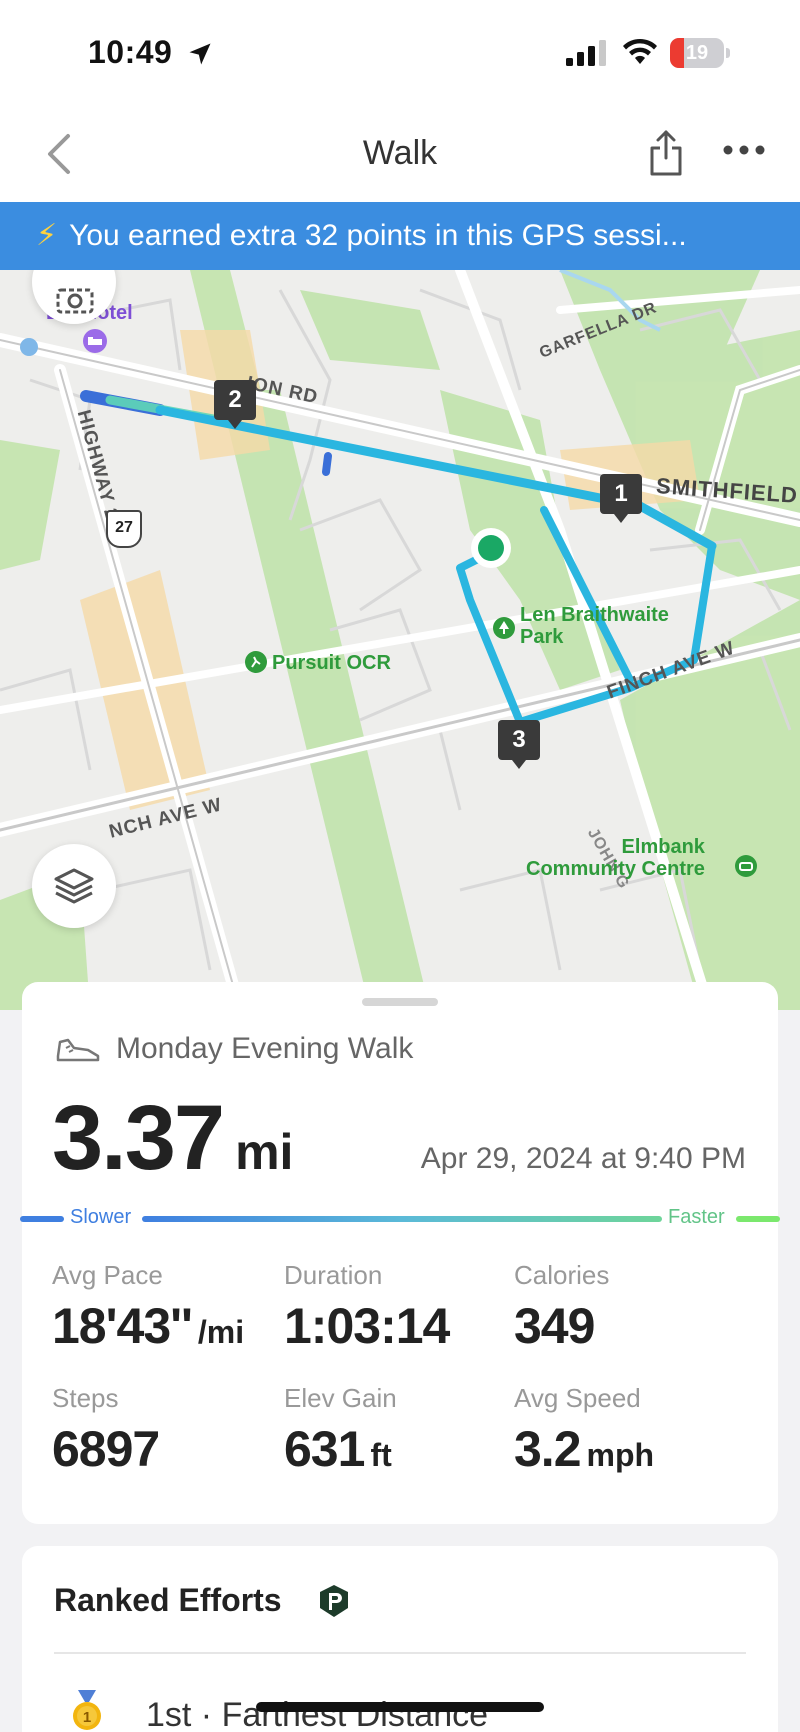 Image resolution: width=800 pixels, height=1732 pixels. I want to click on pace-gradient, so click(402, 1219).